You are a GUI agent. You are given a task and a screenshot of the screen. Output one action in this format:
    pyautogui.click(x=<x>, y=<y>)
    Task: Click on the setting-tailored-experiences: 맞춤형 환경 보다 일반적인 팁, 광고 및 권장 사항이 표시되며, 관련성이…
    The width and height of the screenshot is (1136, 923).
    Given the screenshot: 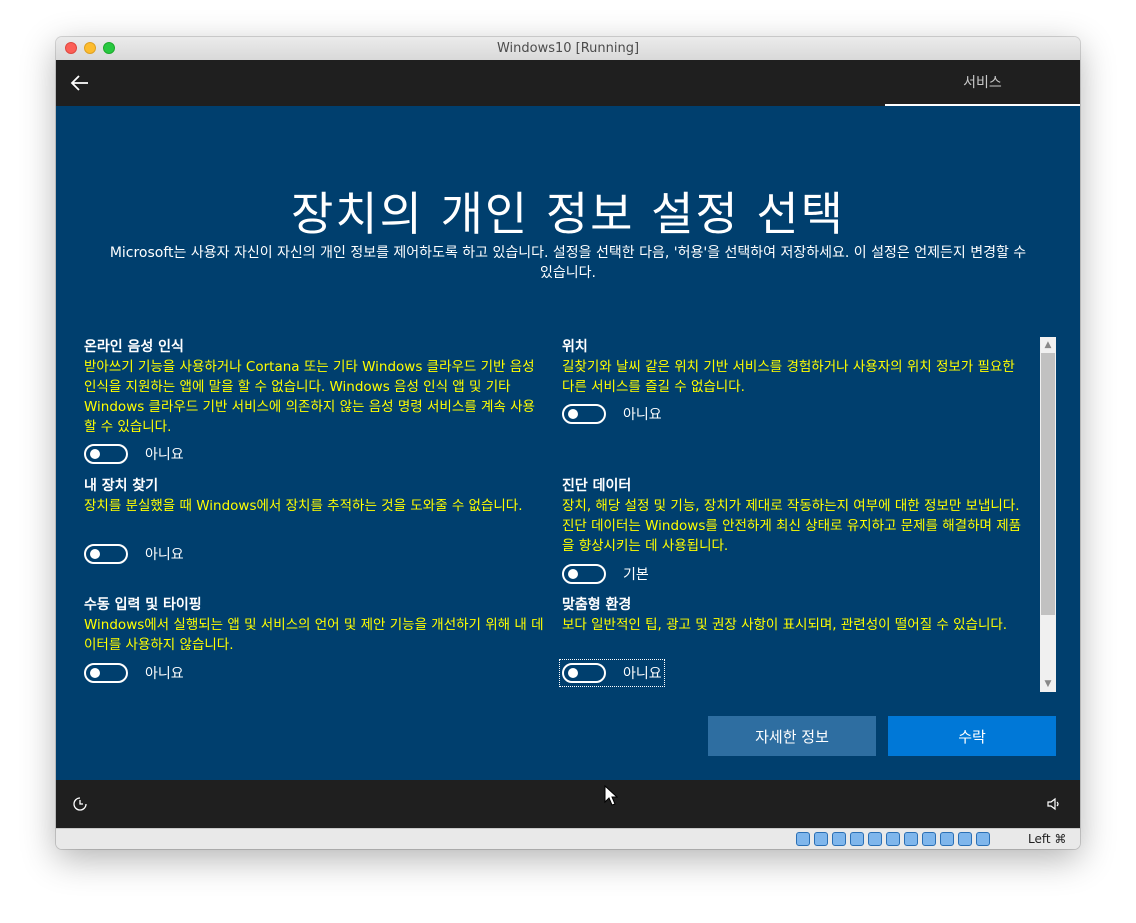 What is the action you would take?
    pyautogui.click(x=793, y=615)
    